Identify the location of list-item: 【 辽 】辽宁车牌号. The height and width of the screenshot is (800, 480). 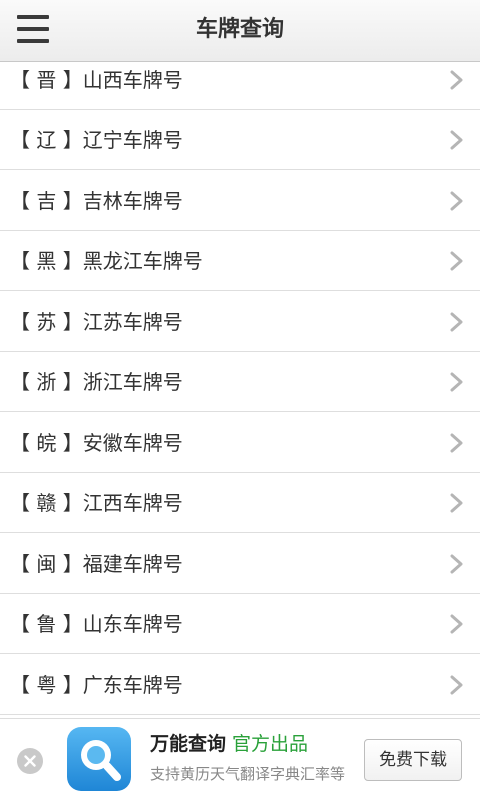
(240, 140).